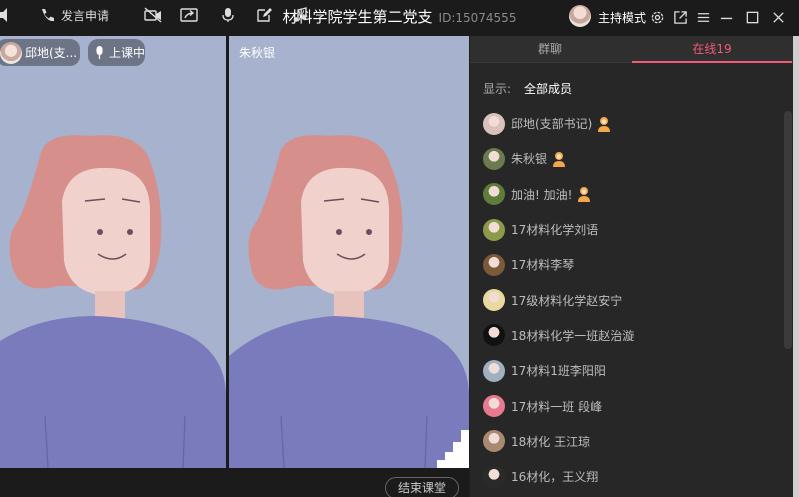 This screenshot has width=799, height=497. I want to click on filter-label: 显示:, so click(497, 89).